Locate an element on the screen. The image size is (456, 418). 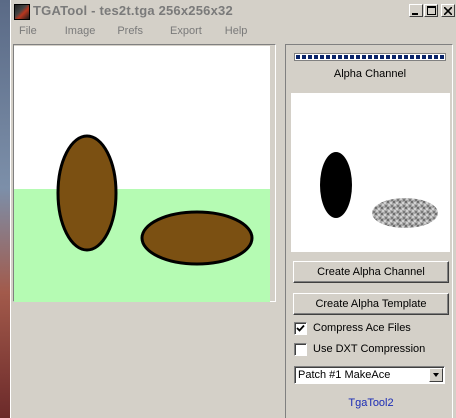
menu-help: Help is located at coordinates (236, 32).